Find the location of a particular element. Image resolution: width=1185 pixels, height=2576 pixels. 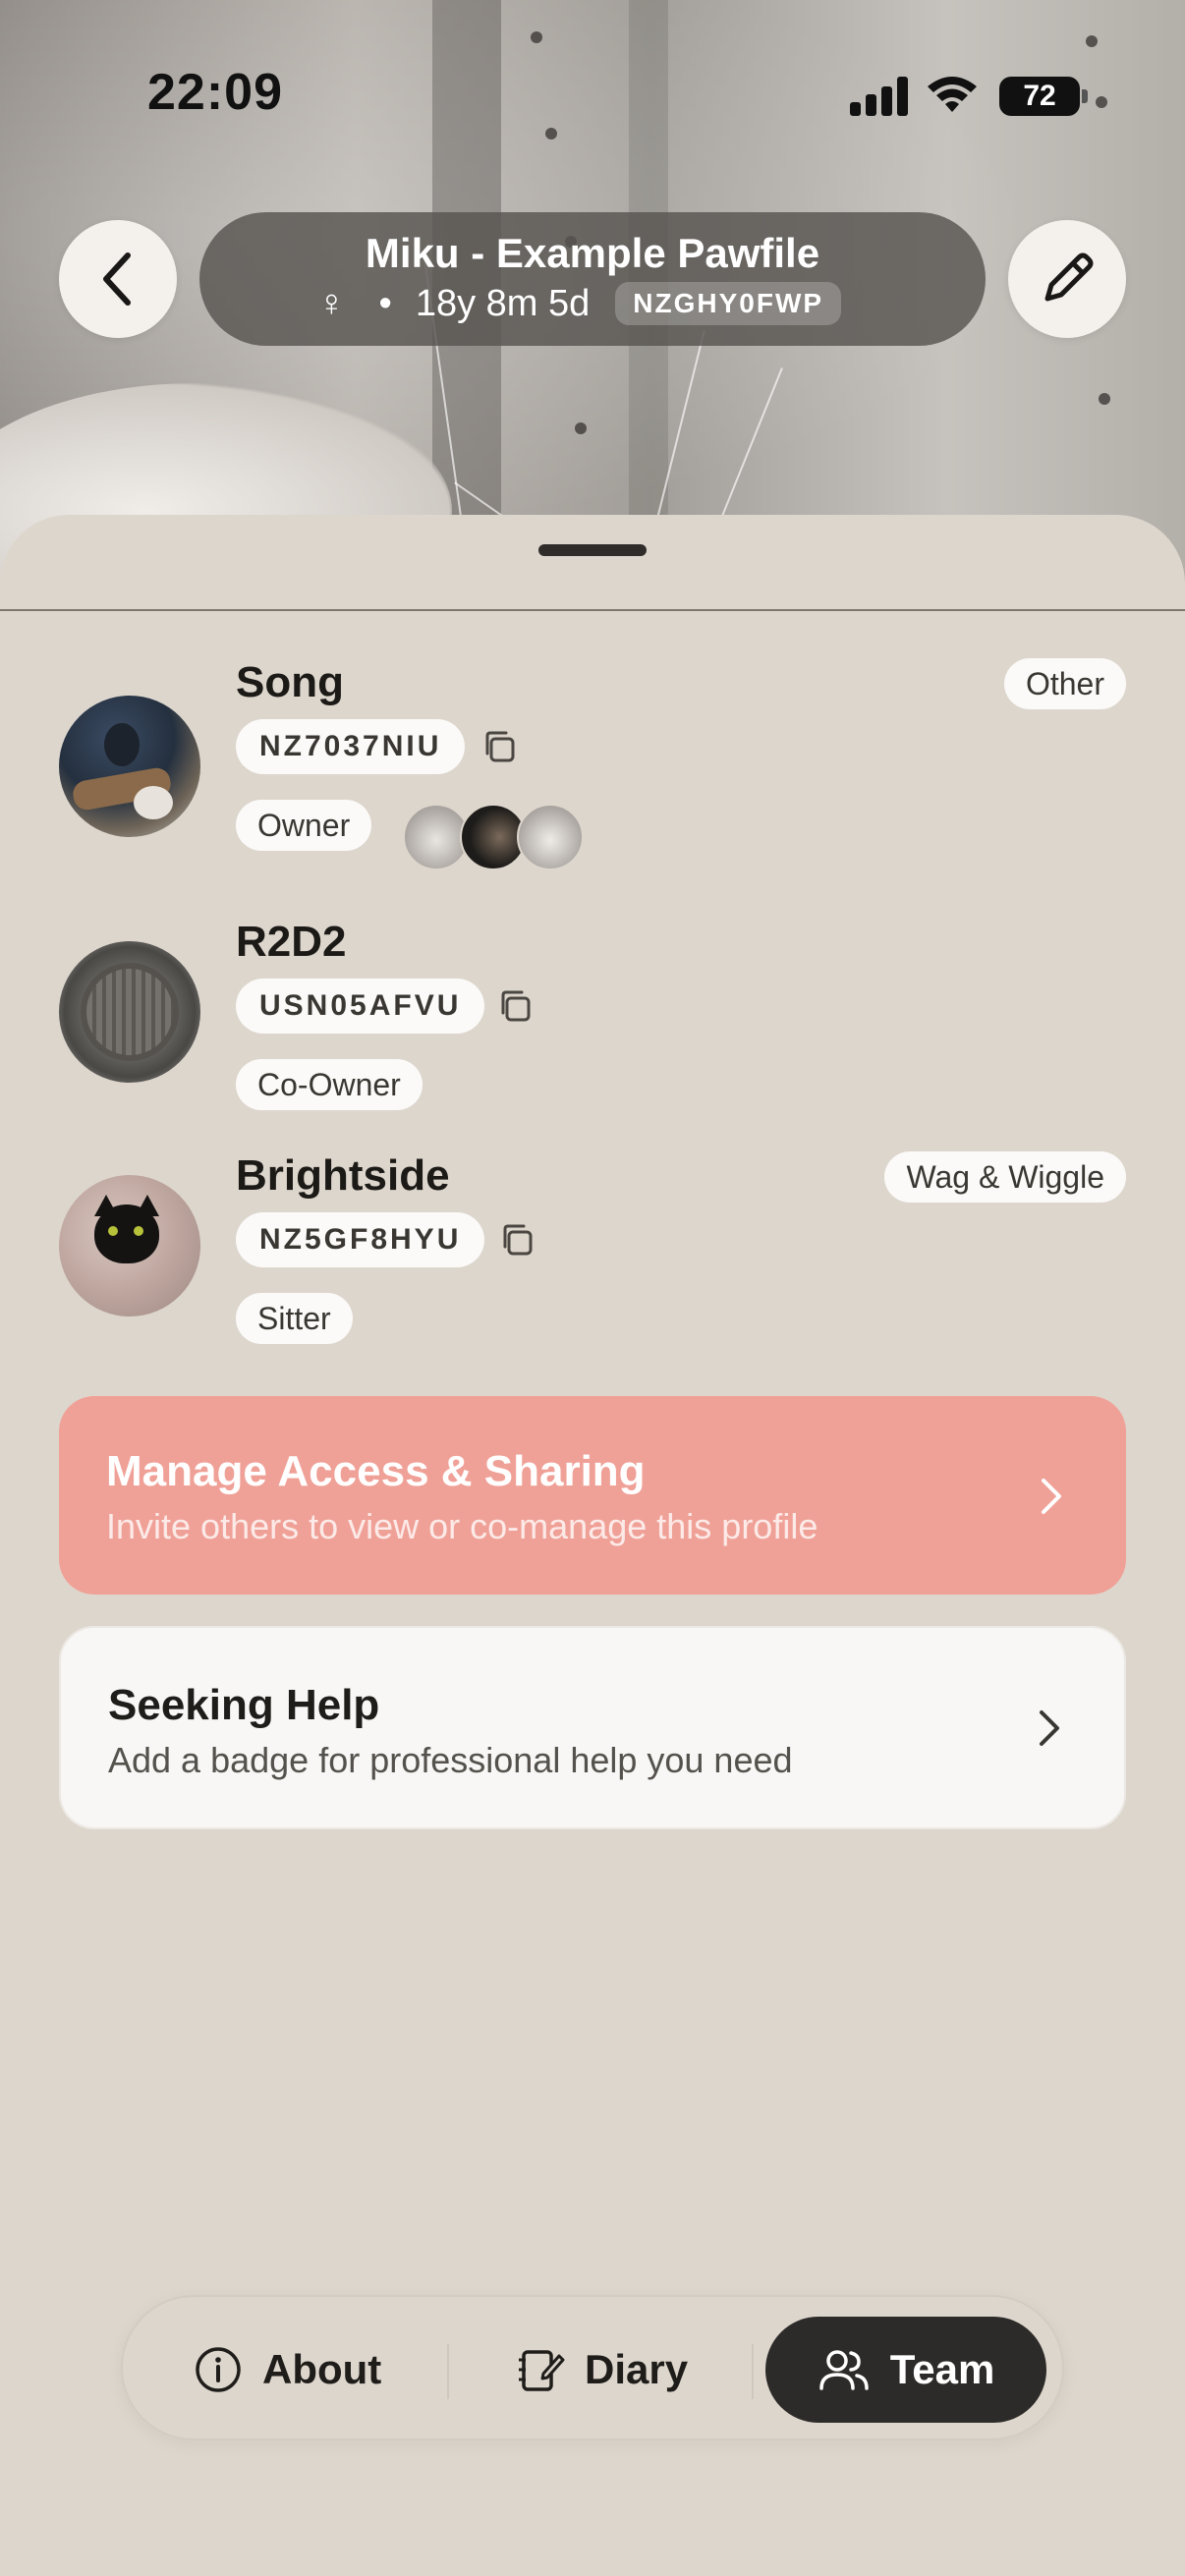

status-time: 22:09 is located at coordinates (215, 92).